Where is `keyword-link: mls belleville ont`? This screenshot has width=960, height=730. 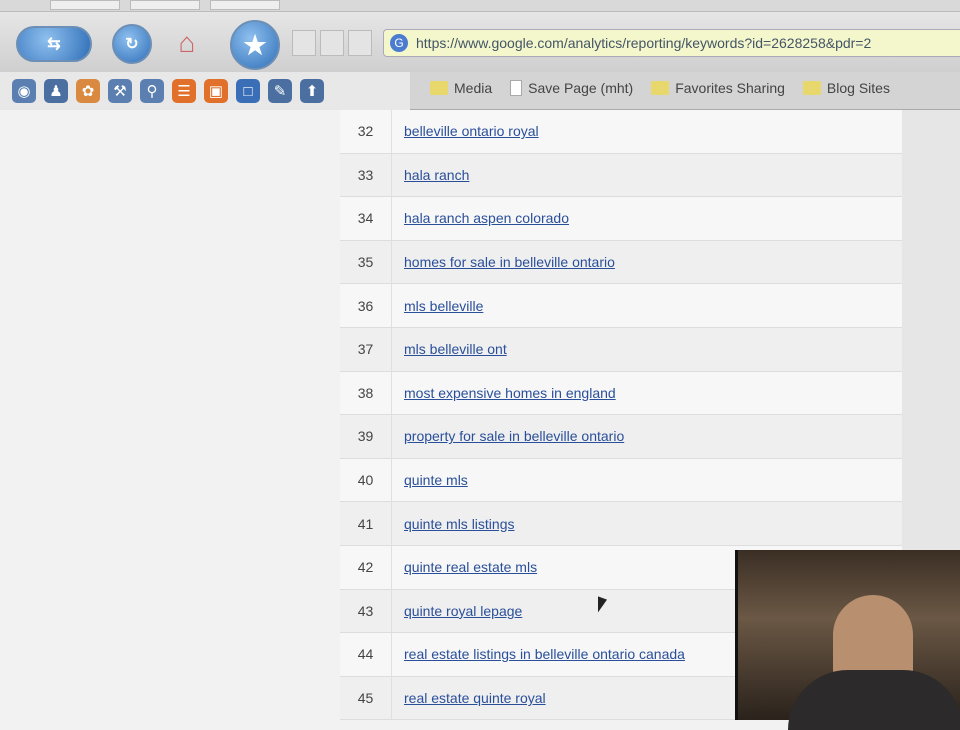 keyword-link: mls belleville ont is located at coordinates (449, 349).